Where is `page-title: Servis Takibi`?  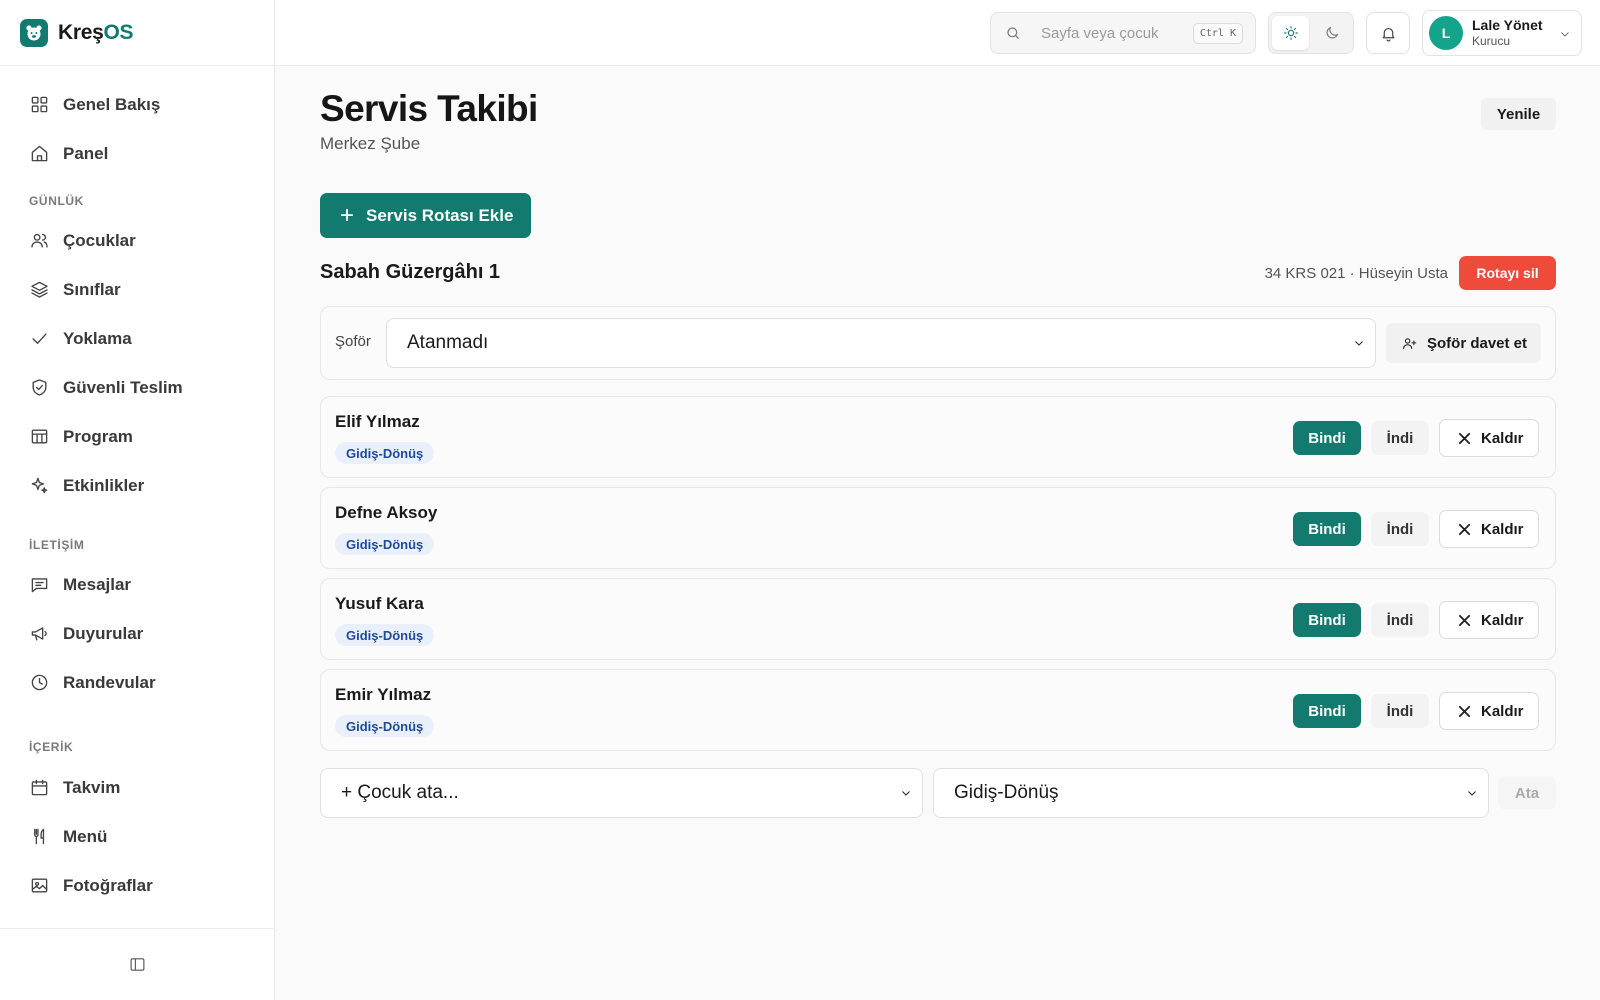
page-title: Servis Takibi is located at coordinates (429, 108).